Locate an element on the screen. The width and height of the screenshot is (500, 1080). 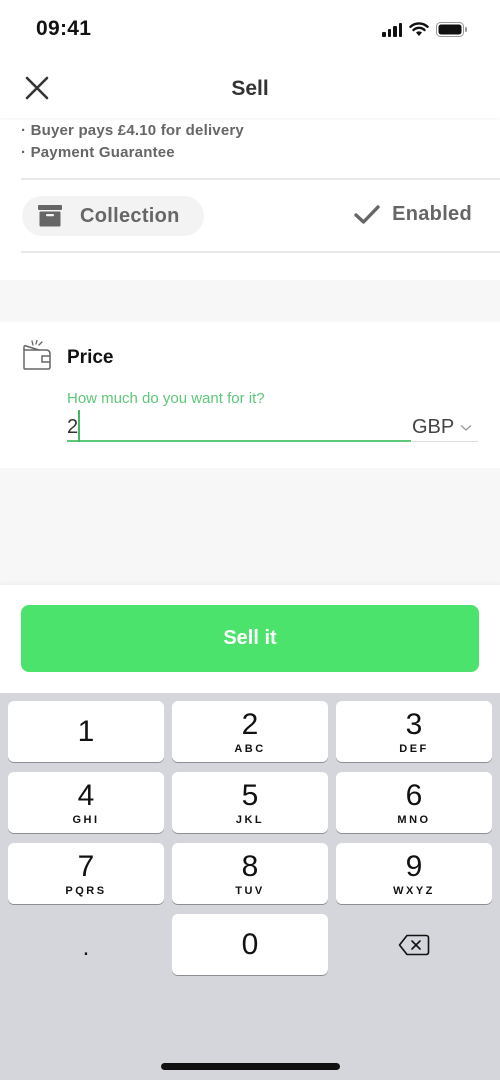
key-number: 5 is located at coordinates (250, 795).